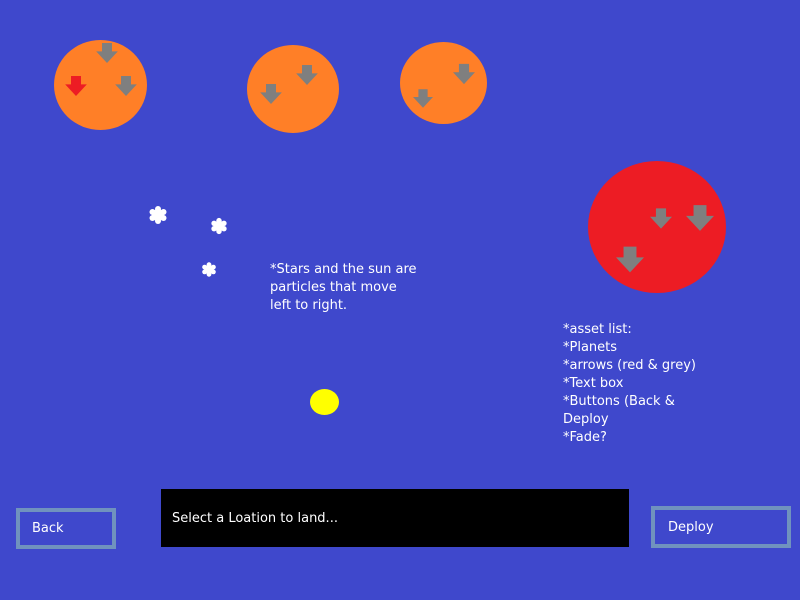  Describe the element at coordinates (721, 527) in the screenshot. I see `deploy-button: Deploy` at that location.